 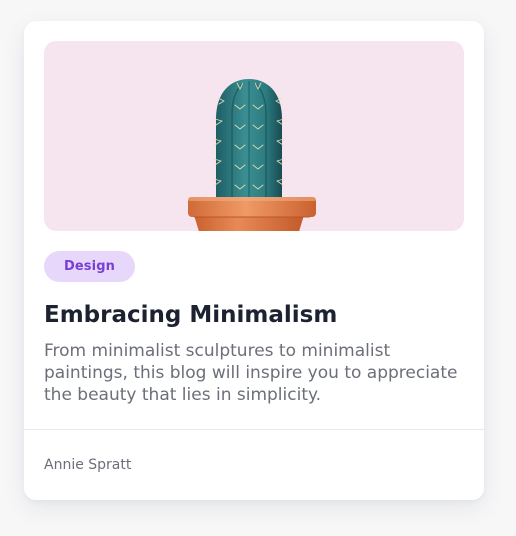 I want to click on category-tag-label: Design, so click(x=89, y=266).